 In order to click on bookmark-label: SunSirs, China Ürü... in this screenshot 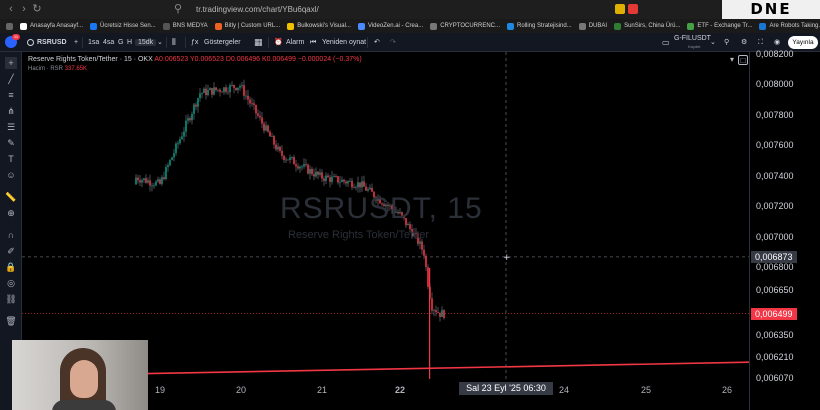, I will do `click(652, 26)`.